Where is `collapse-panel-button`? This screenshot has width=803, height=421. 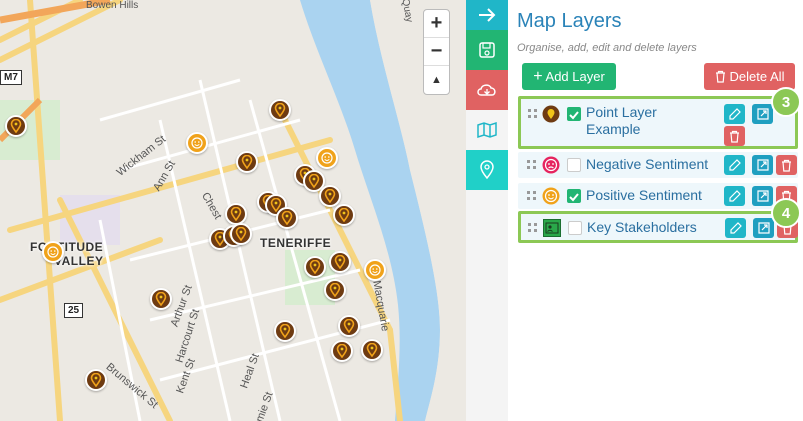 collapse-panel-button is located at coordinates (487, 15).